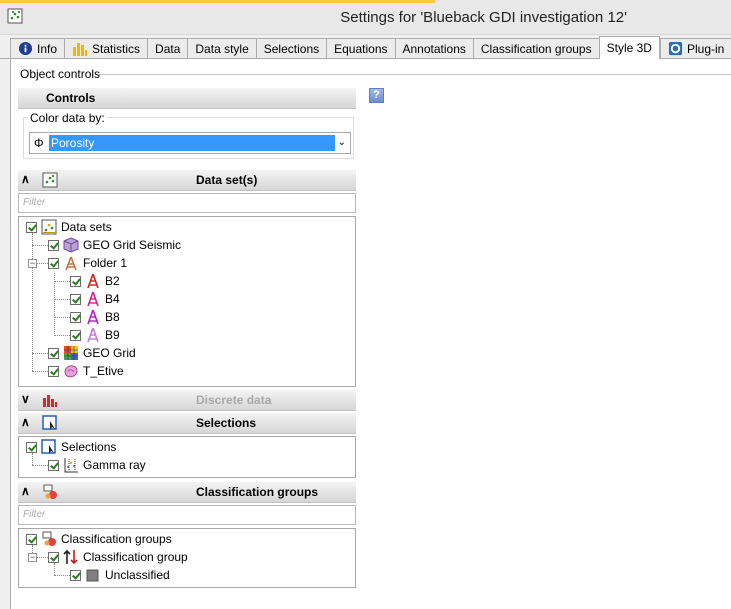  Describe the element at coordinates (49, 227) in the screenshot. I see `datasets-icon` at that location.